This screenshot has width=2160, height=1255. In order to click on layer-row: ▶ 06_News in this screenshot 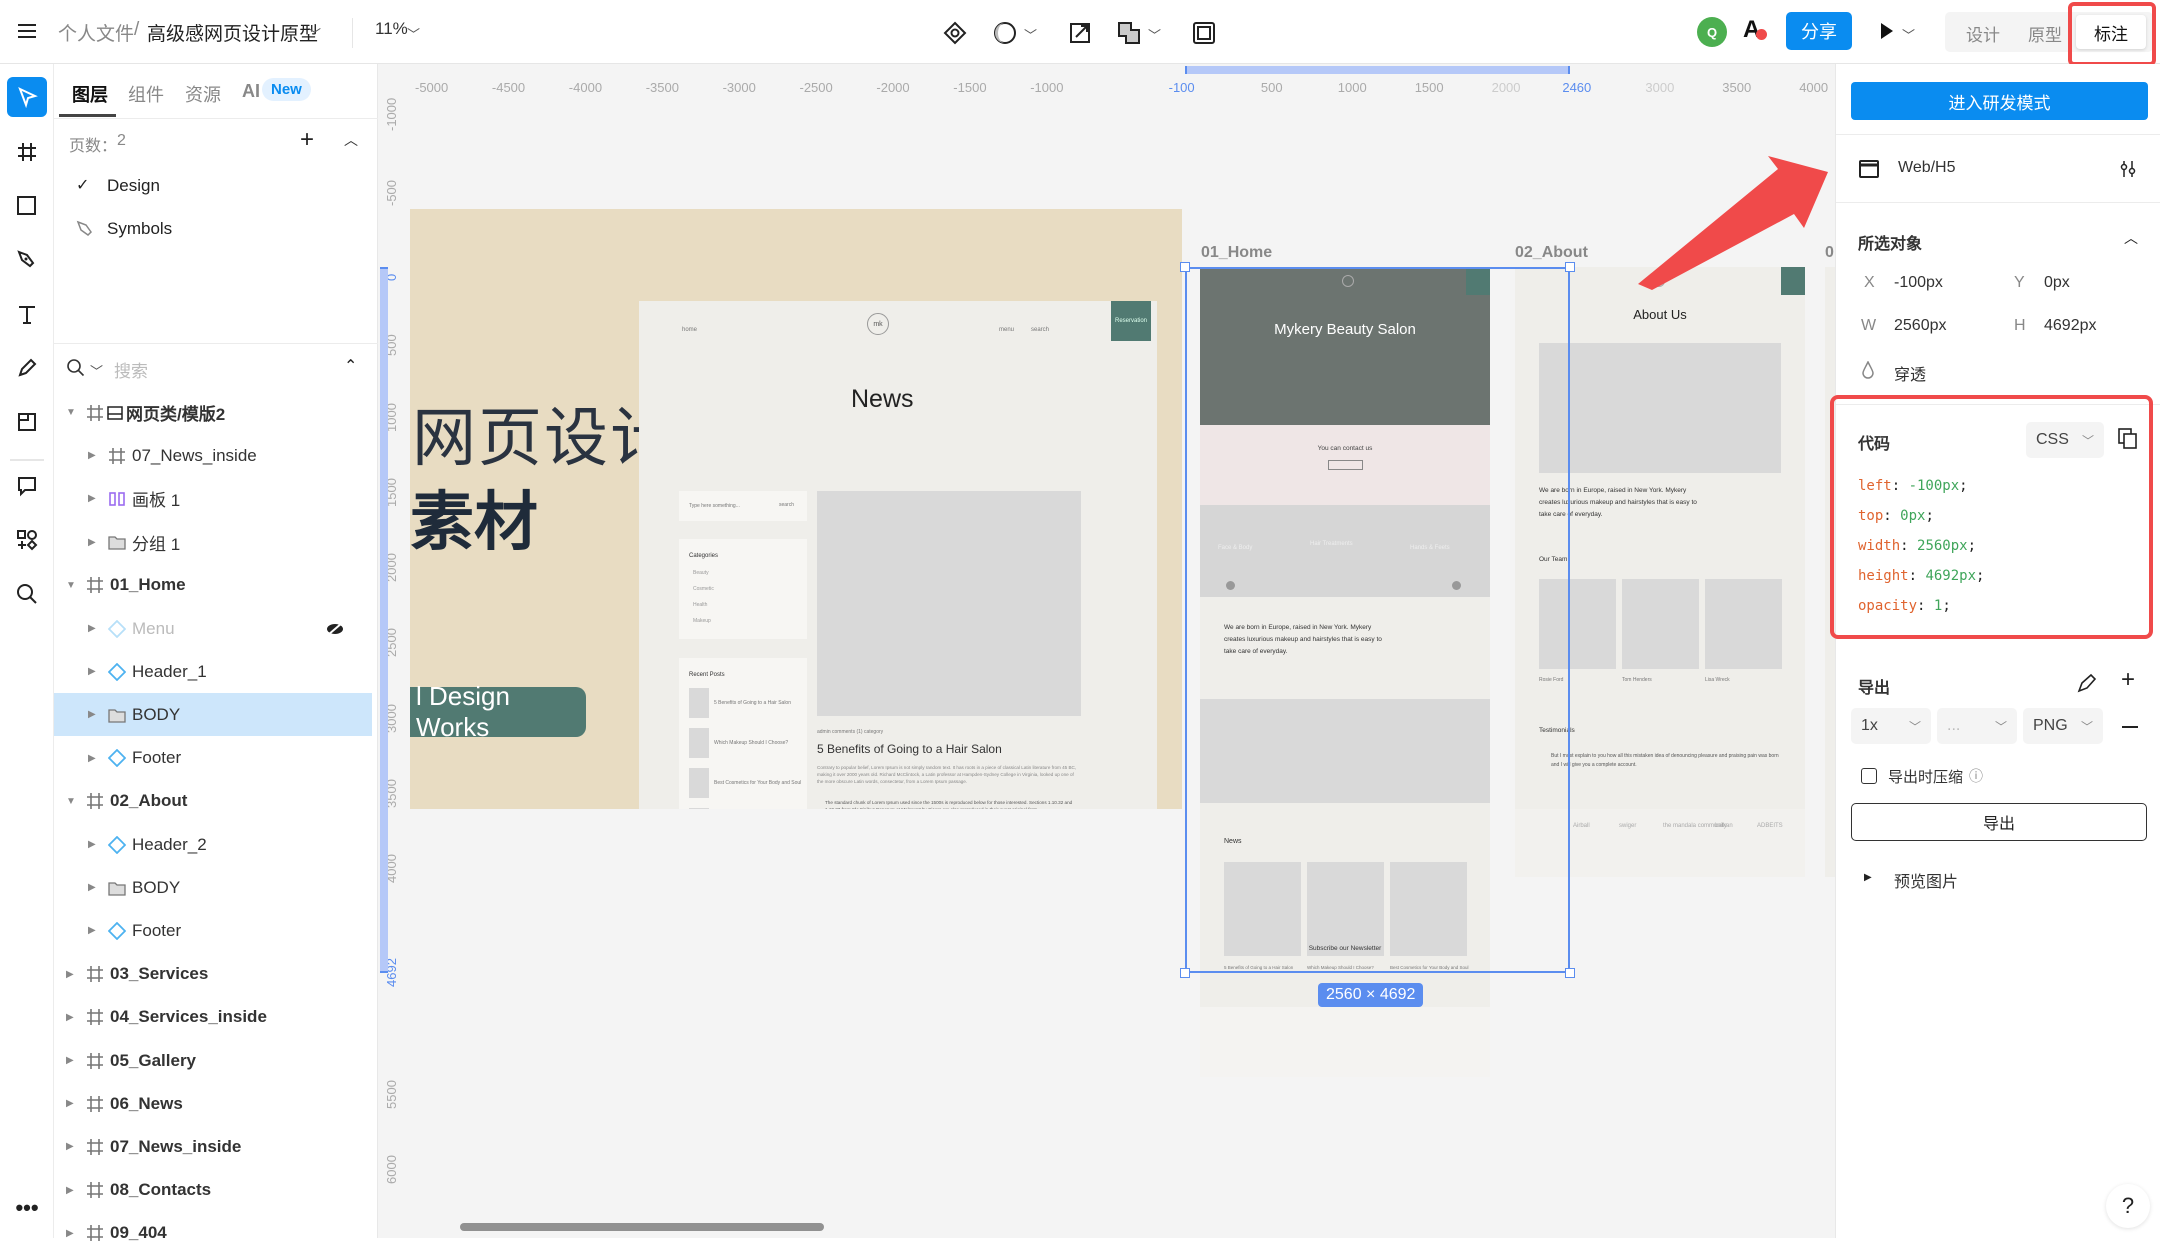, I will do `click(213, 1103)`.